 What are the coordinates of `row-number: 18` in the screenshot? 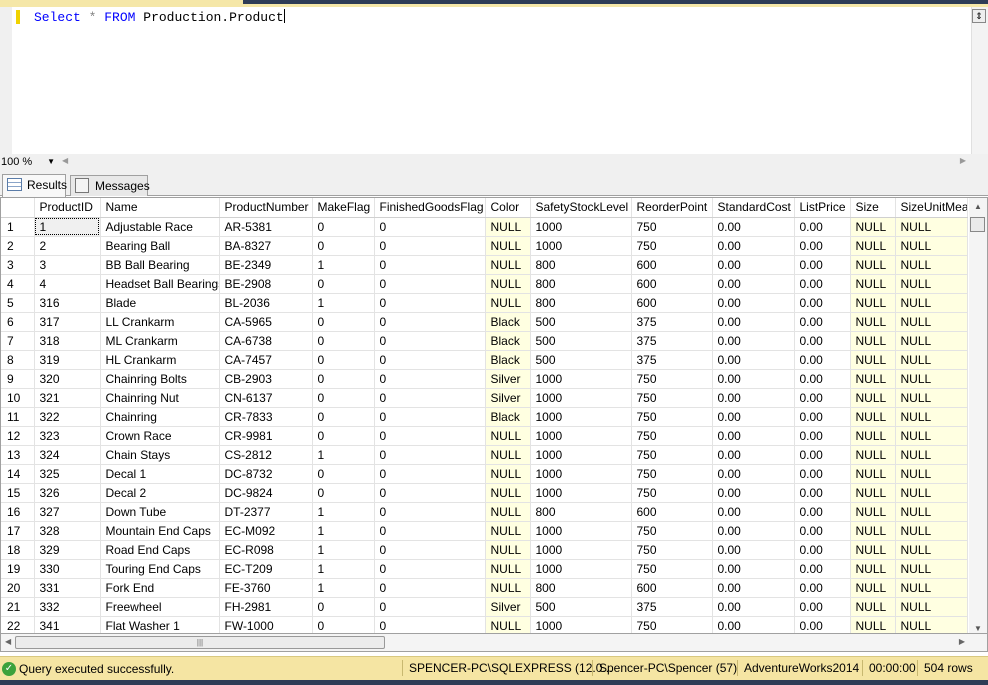 It's located at (18, 550).